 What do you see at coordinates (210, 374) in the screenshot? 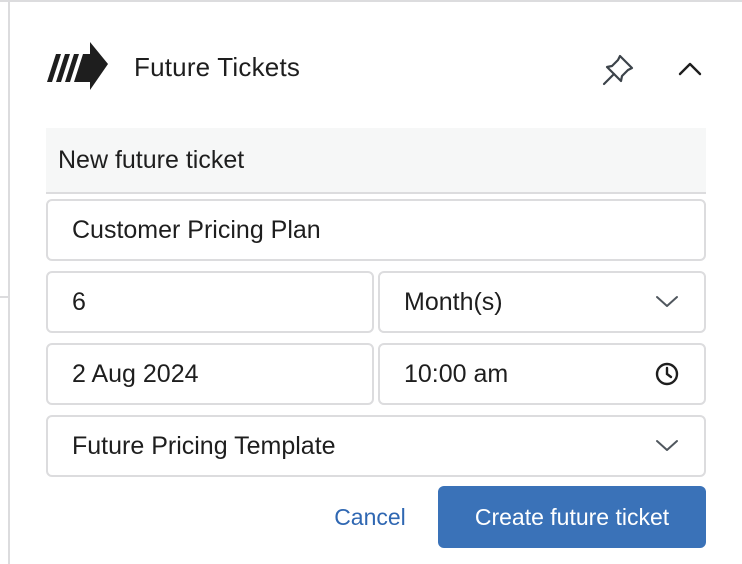
I see `date-input: 2 Aug 2024` at bounding box center [210, 374].